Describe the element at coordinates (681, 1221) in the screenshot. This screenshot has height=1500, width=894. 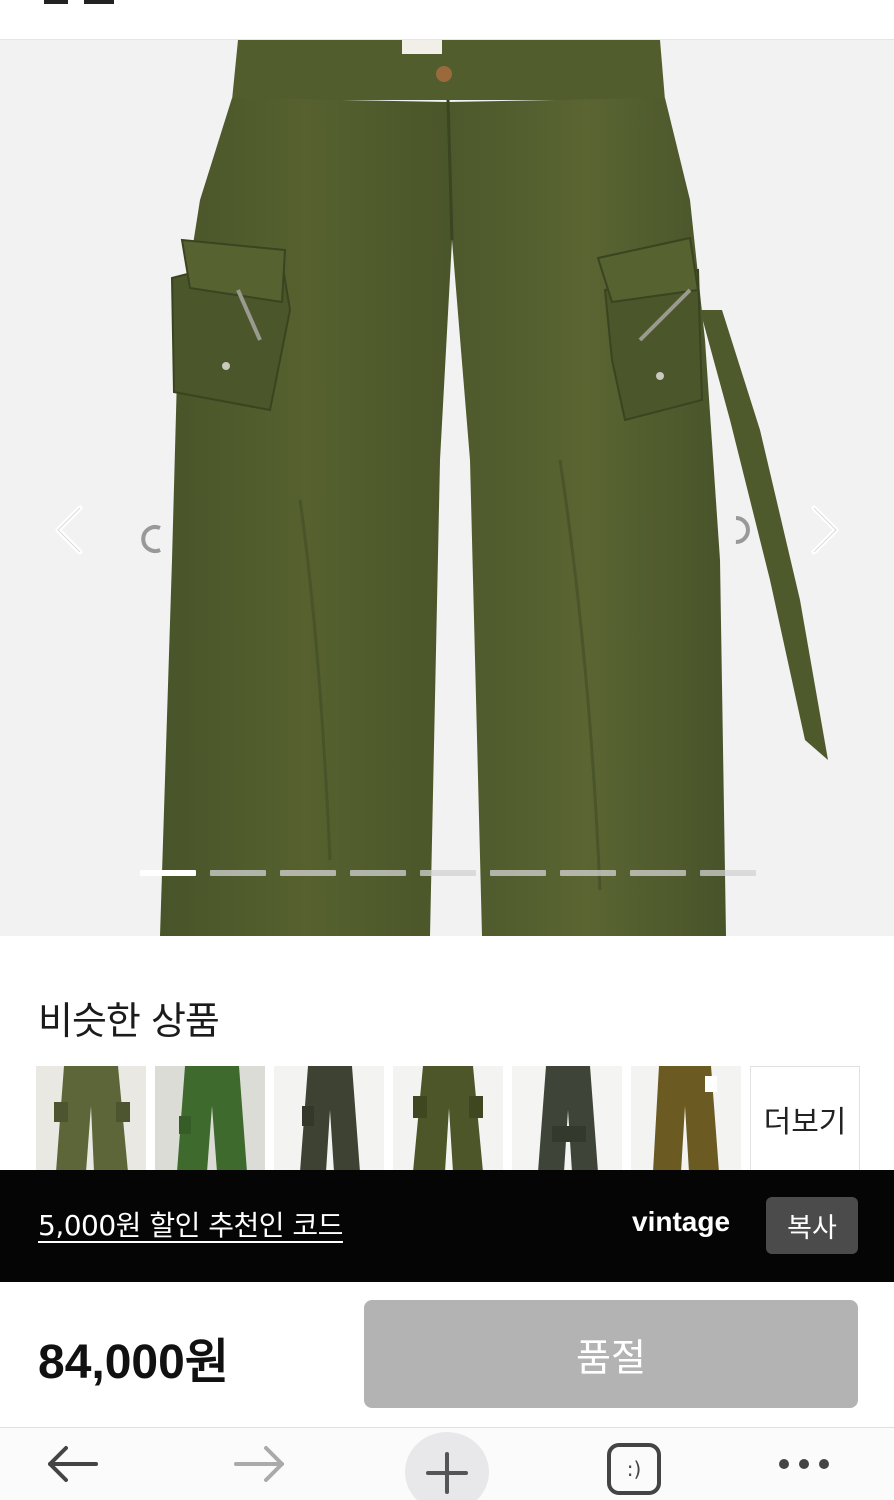
I see `referral-code: vintage` at that location.